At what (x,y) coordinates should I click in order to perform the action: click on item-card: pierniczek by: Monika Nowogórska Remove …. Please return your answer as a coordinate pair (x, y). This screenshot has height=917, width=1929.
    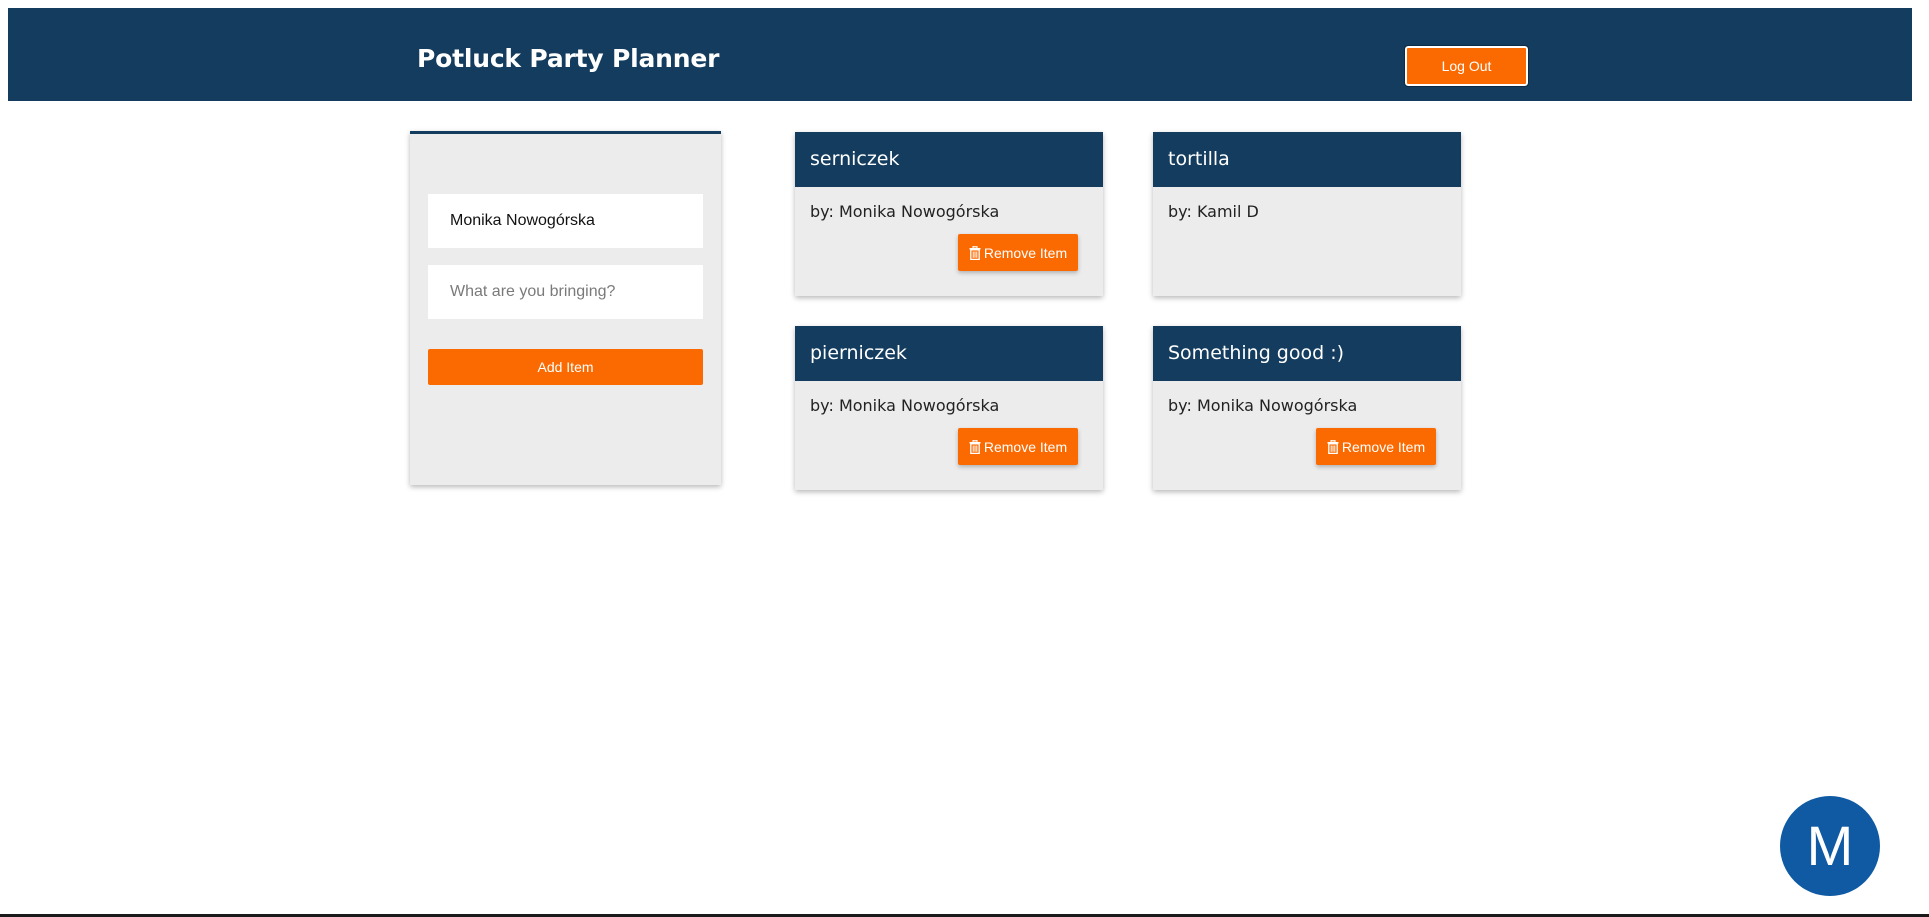
    Looking at the image, I should click on (949, 408).